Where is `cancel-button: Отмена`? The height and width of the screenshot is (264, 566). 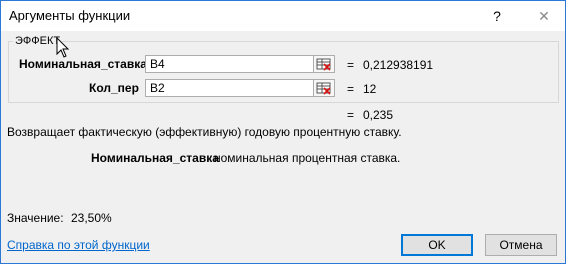 cancel-button: Отмена is located at coordinates (521, 245).